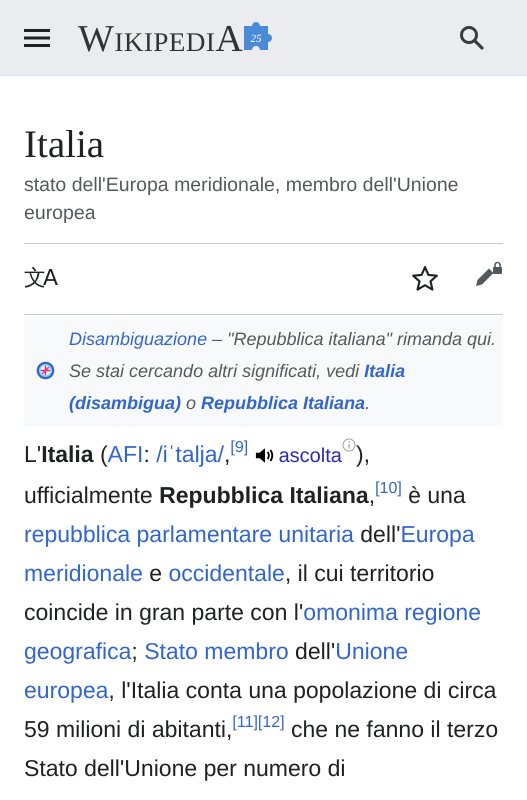 The height and width of the screenshot is (800, 527). What do you see at coordinates (83, 573) in the screenshot?
I see `link: meridionale` at bounding box center [83, 573].